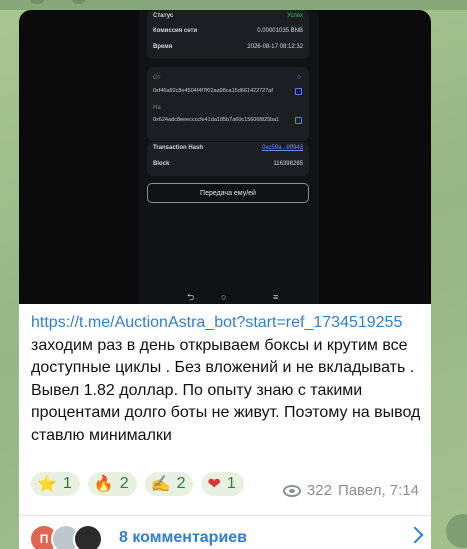 This screenshot has width=467, height=549. I want to click on to-label: На, so click(157, 108).